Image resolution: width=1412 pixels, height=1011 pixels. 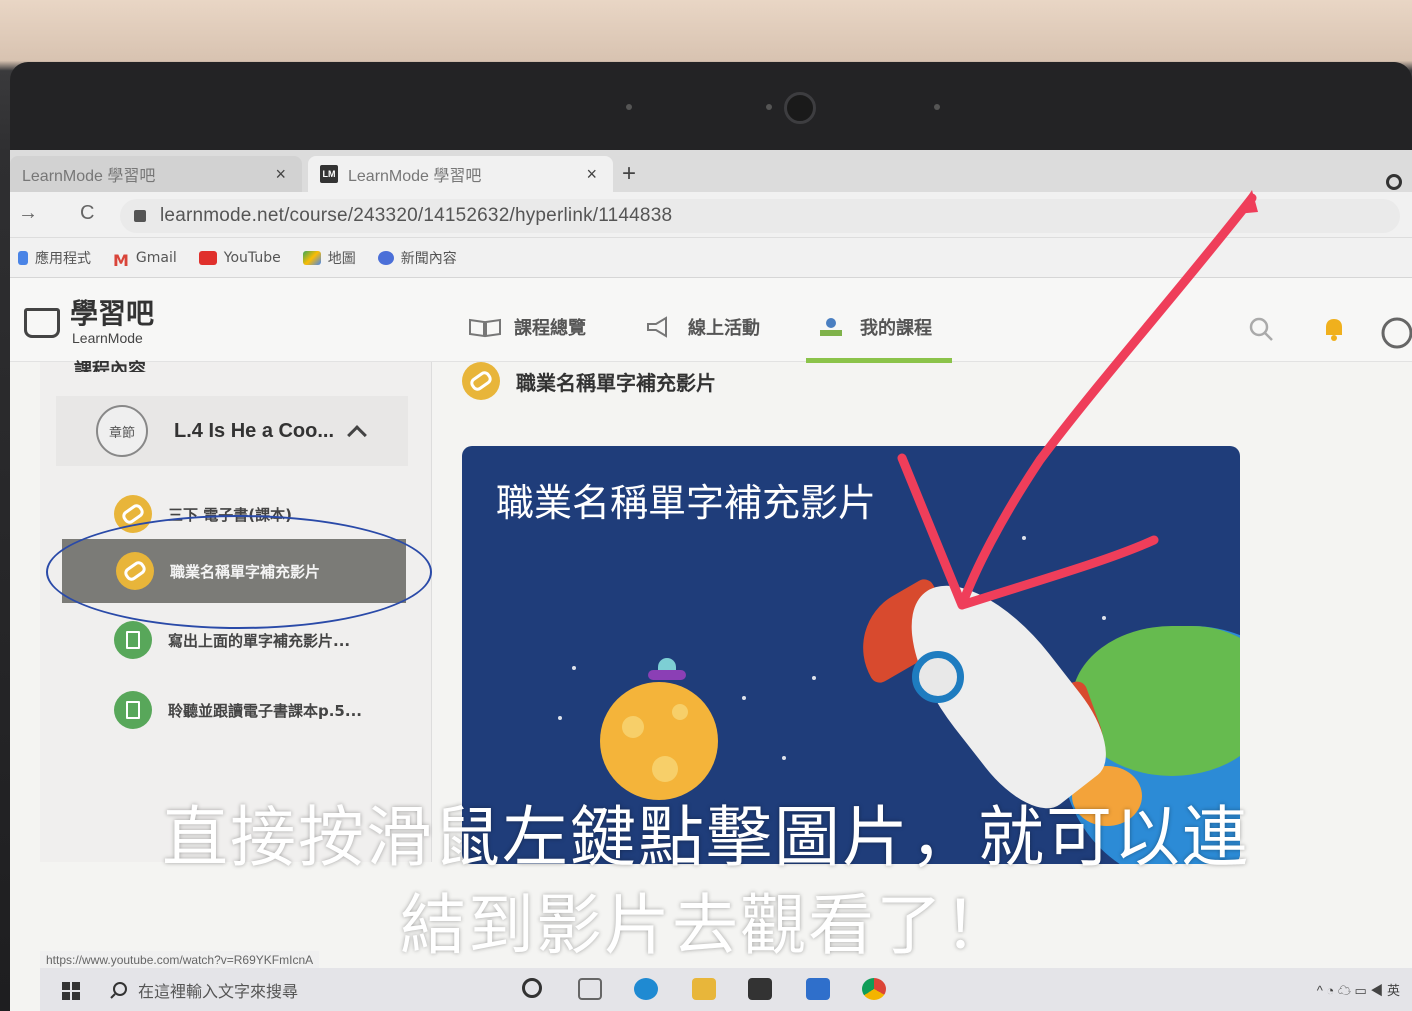 What do you see at coordinates (760, 989) in the screenshot?
I see `store-icon` at bounding box center [760, 989].